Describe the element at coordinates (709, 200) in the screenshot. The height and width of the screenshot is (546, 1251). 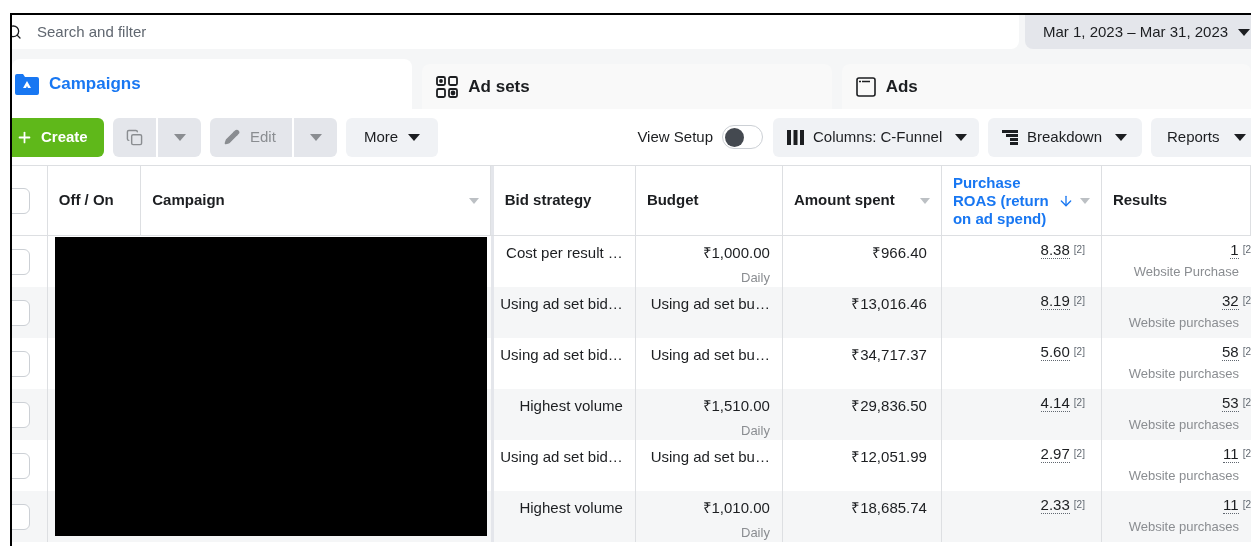
I see `column-header: Budget` at that location.